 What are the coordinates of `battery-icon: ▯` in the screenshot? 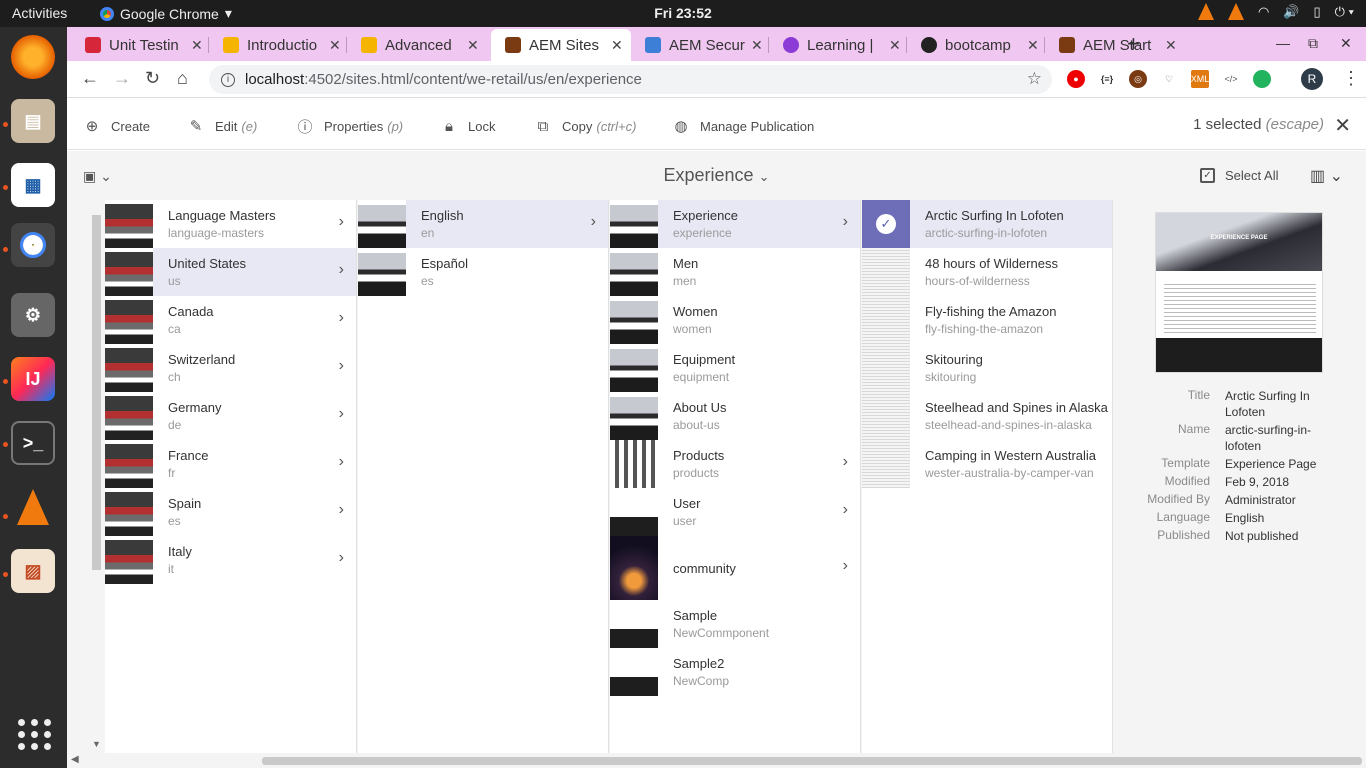 It's located at (1316, 12).